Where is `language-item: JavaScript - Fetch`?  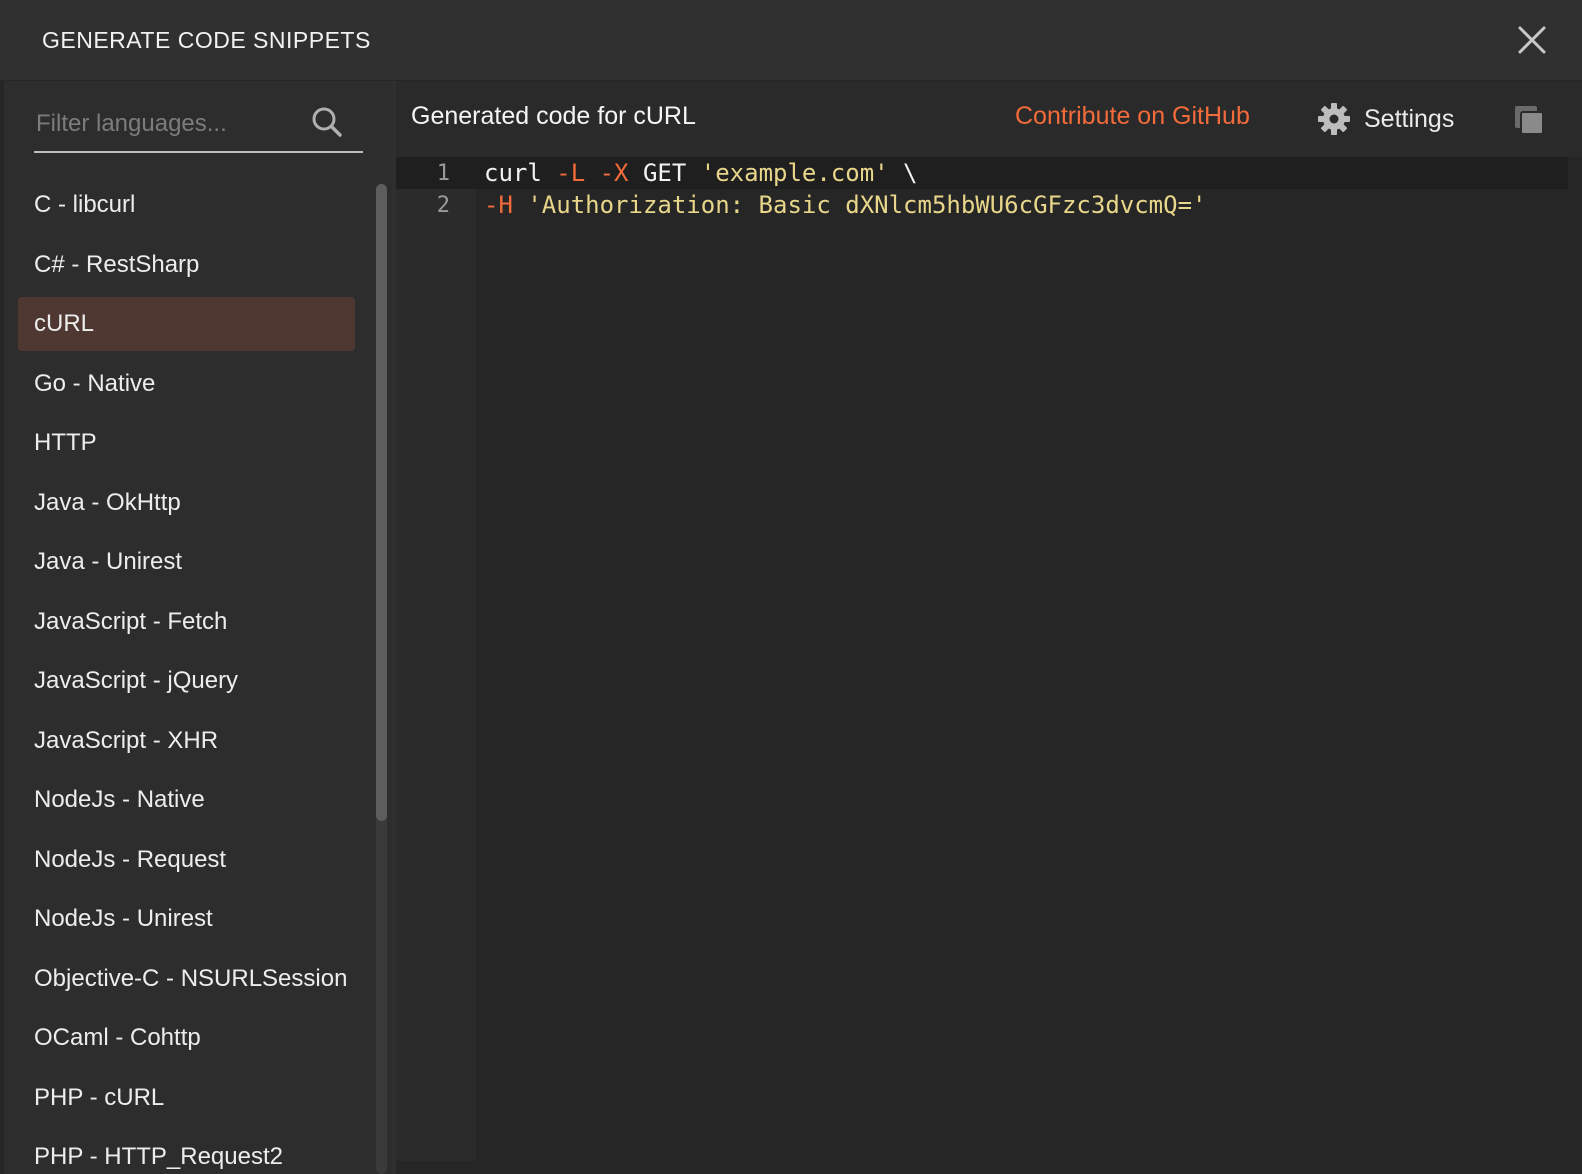 language-item: JavaScript - Fetch is located at coordinates (186, 622).